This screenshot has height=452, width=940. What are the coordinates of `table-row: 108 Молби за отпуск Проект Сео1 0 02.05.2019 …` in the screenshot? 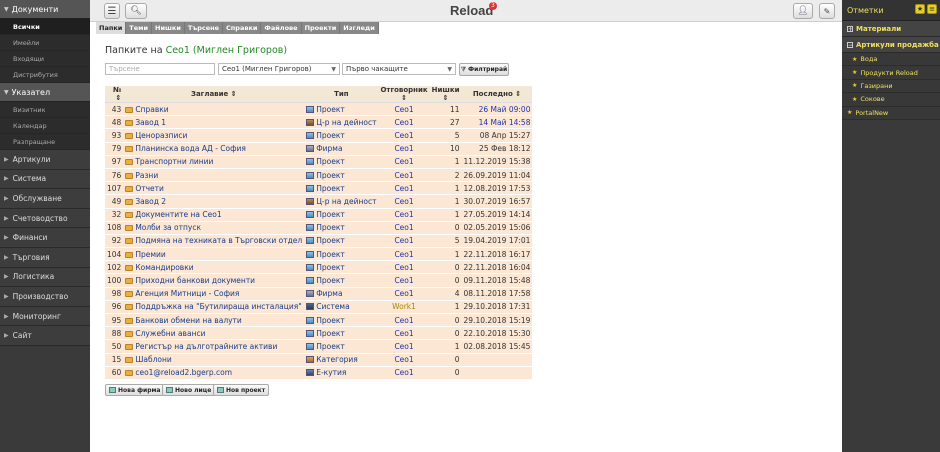 It's located at (319, 228).